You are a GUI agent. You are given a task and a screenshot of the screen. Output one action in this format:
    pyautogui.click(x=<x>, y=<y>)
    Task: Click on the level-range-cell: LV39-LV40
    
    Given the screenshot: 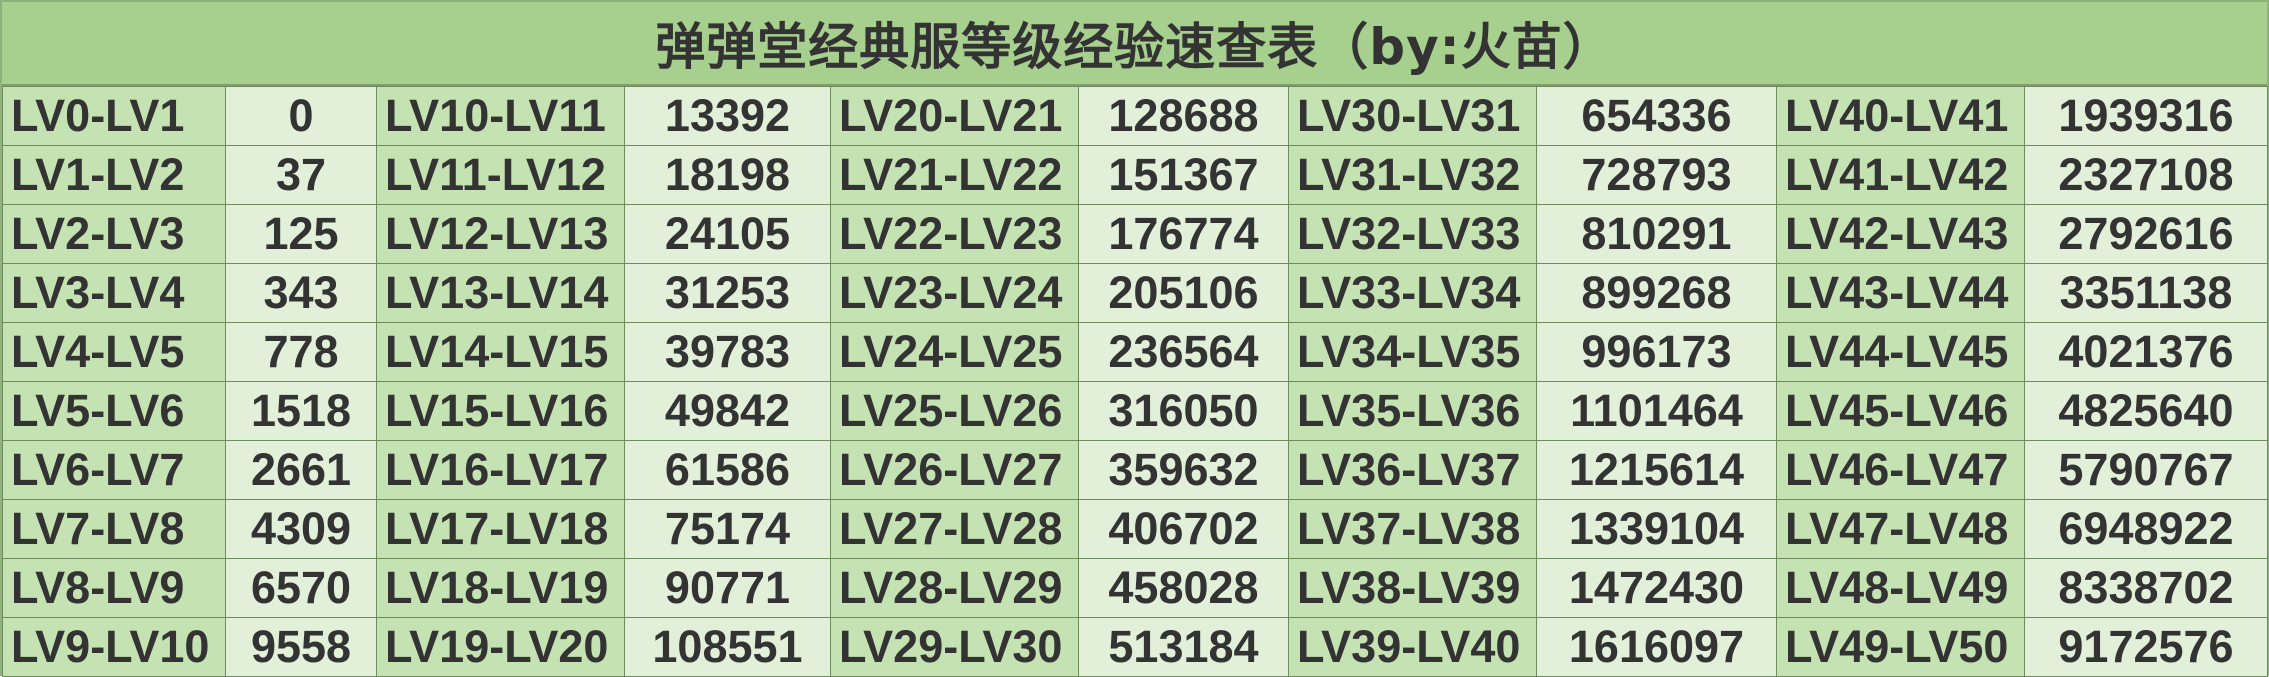 What is the action you would take?
    pyautogui.click(x=1412, y=647)
    